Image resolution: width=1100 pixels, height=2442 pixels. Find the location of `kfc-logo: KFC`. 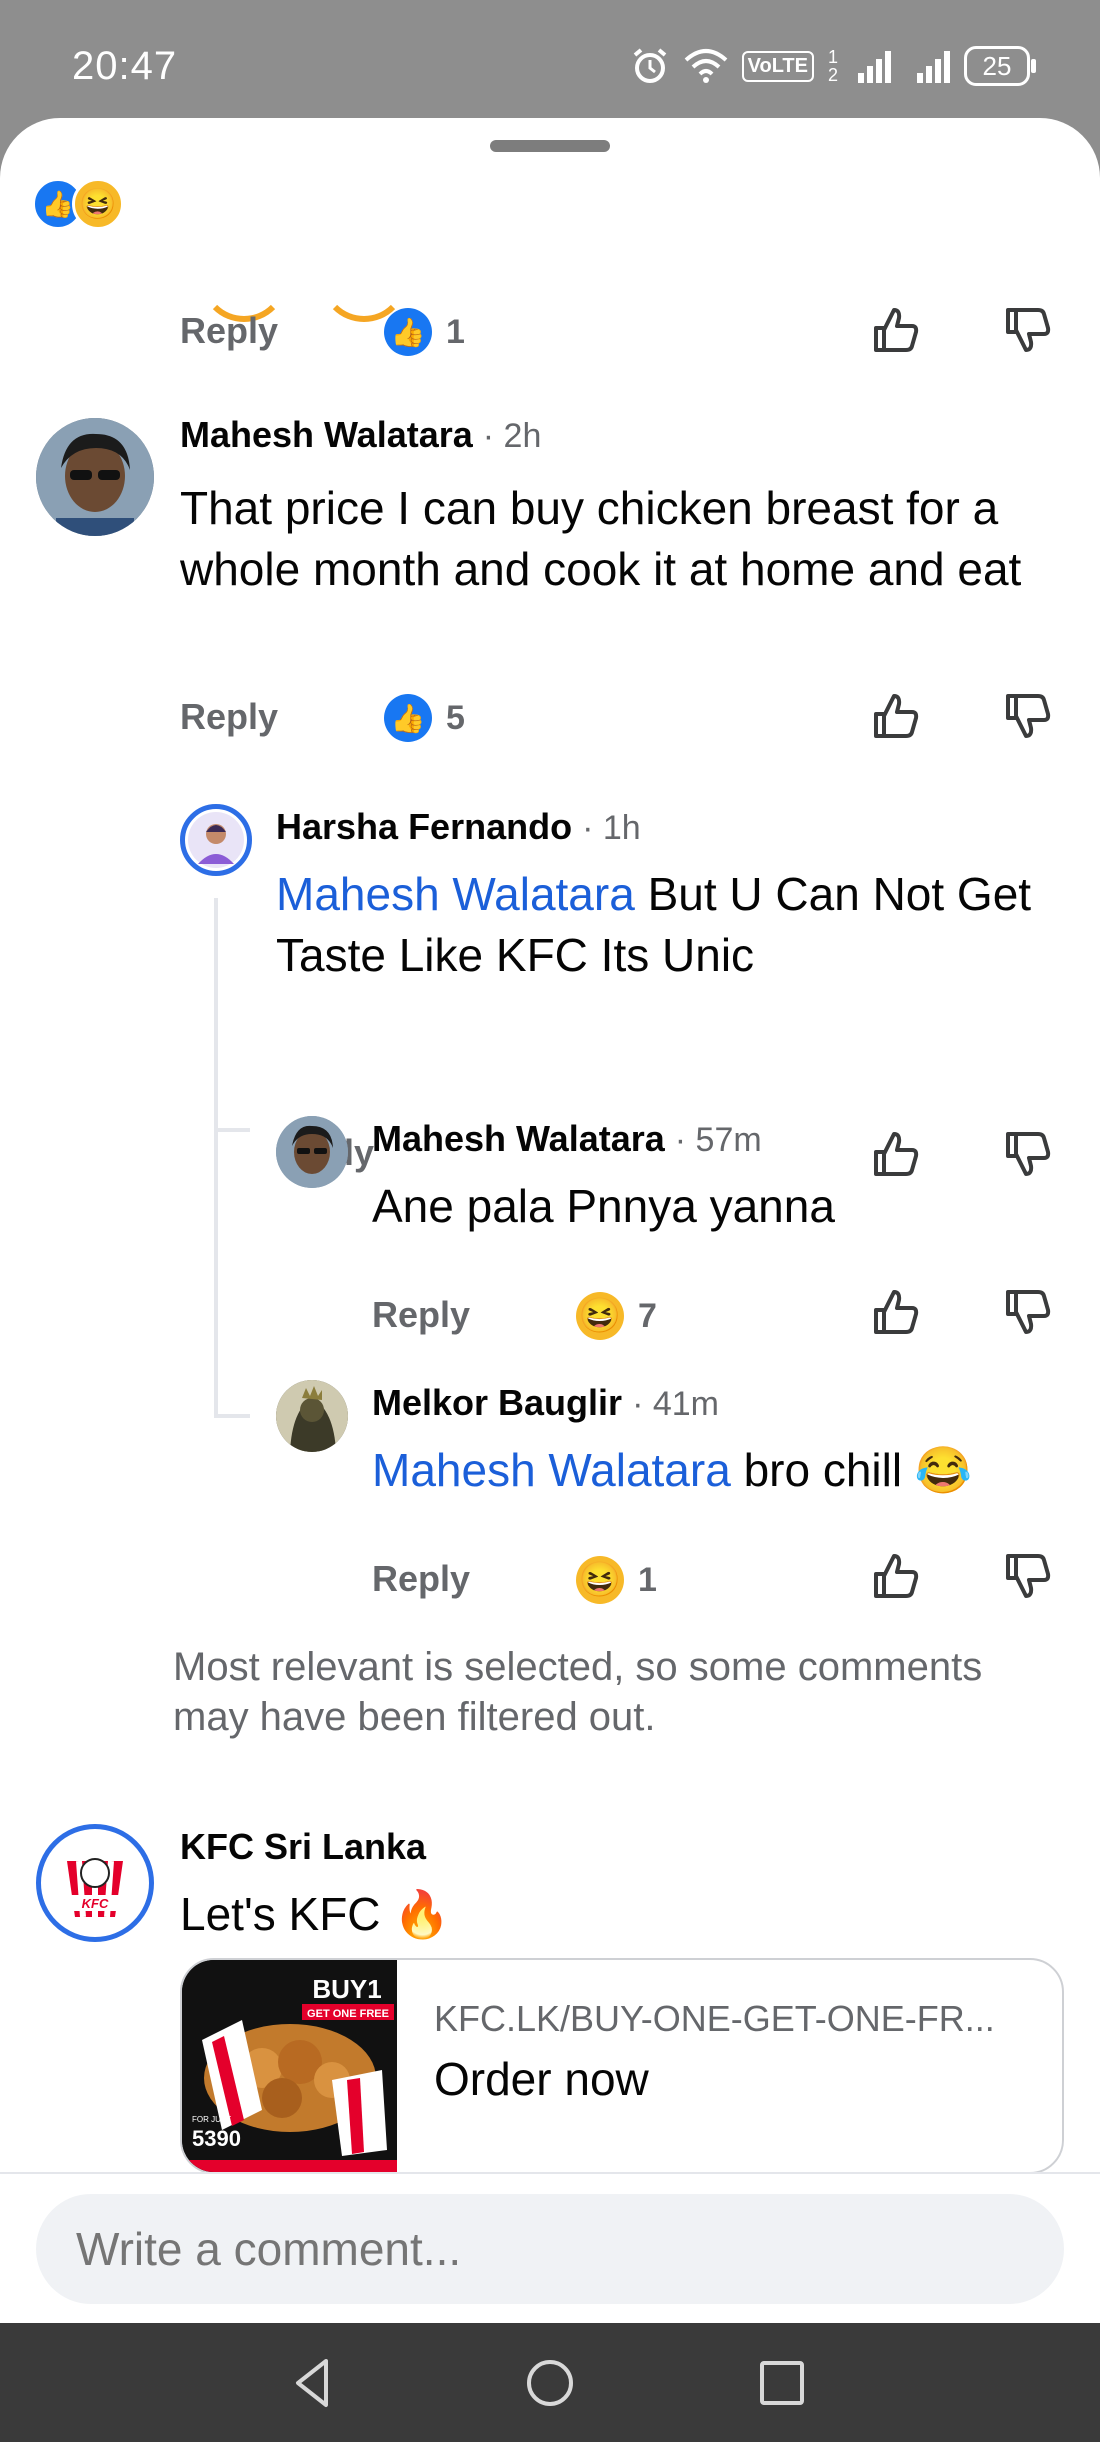

kfc-logo: KFC is located at coordinates (95, 1883).